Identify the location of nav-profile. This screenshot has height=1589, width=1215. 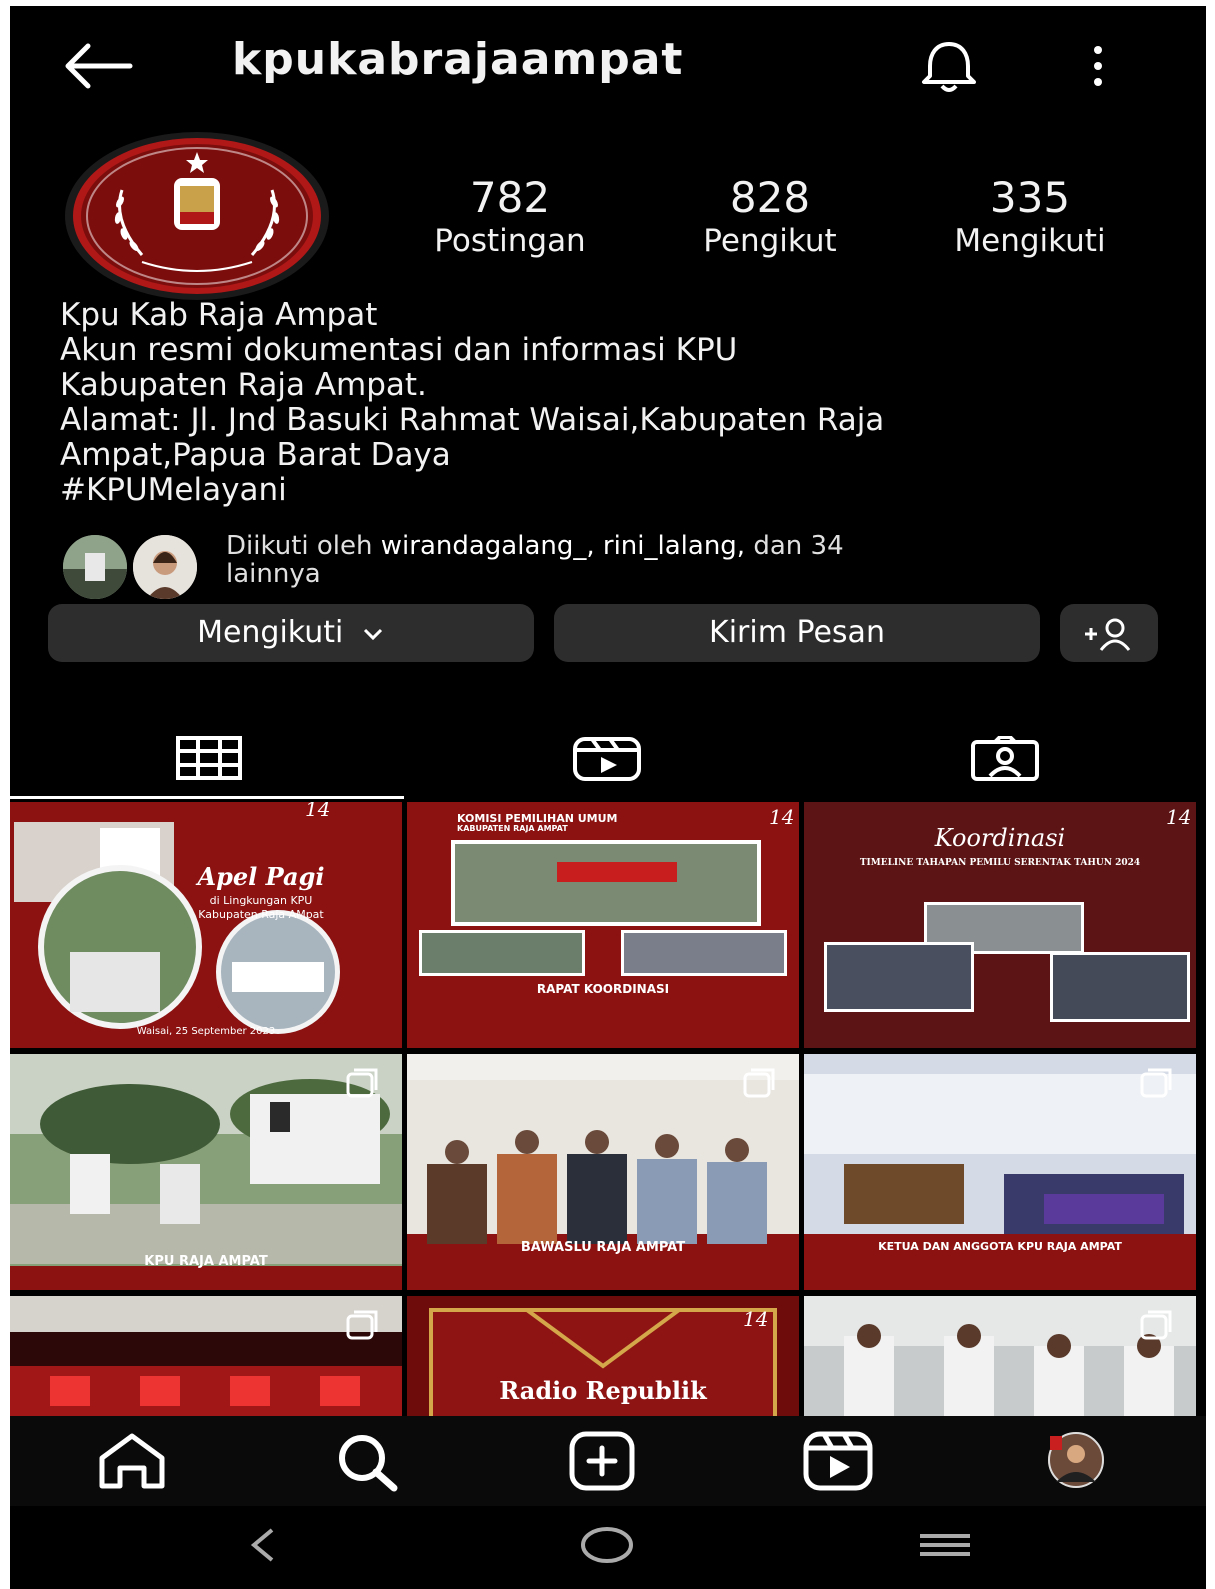
(1076, 1461).